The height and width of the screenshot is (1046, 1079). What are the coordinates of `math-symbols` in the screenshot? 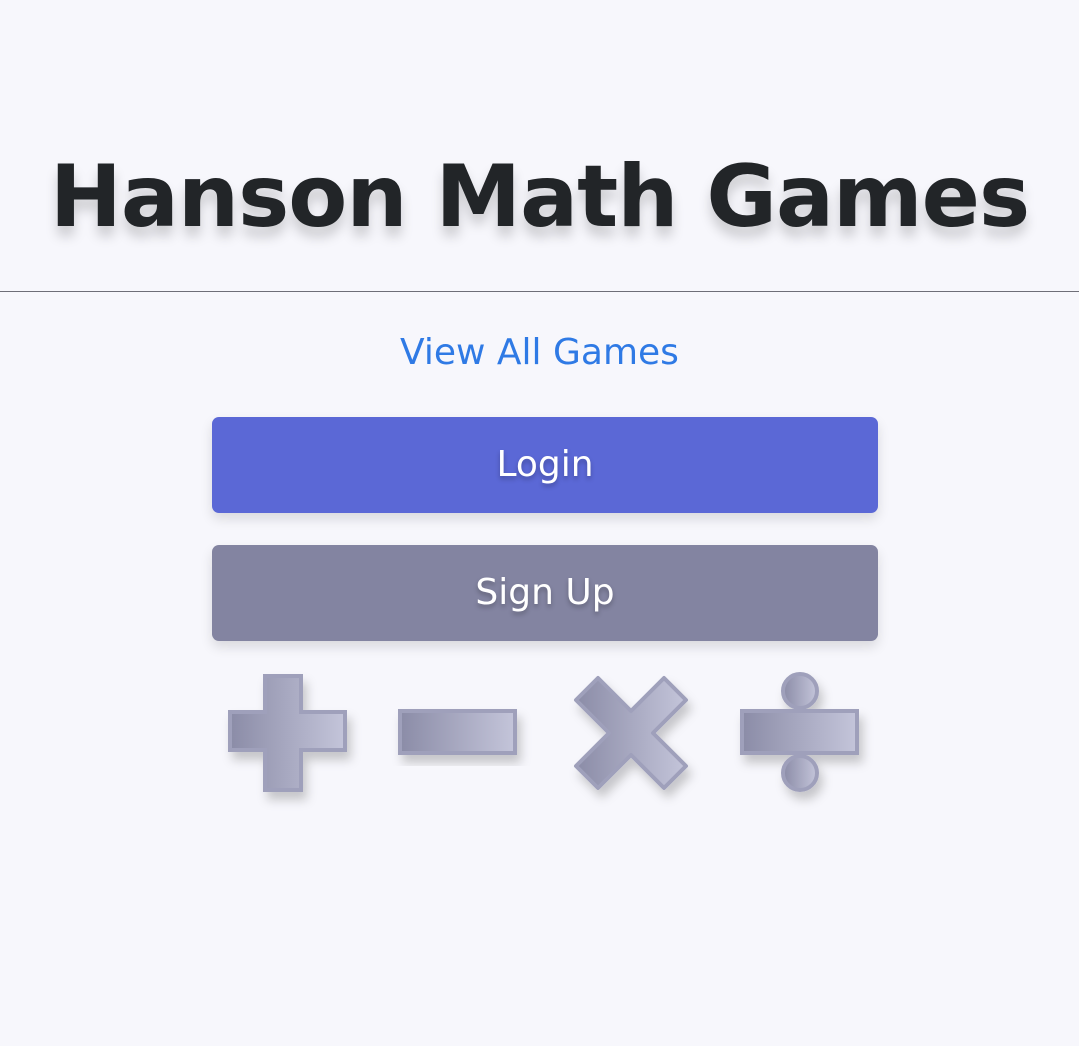 It's located at (539, 738).